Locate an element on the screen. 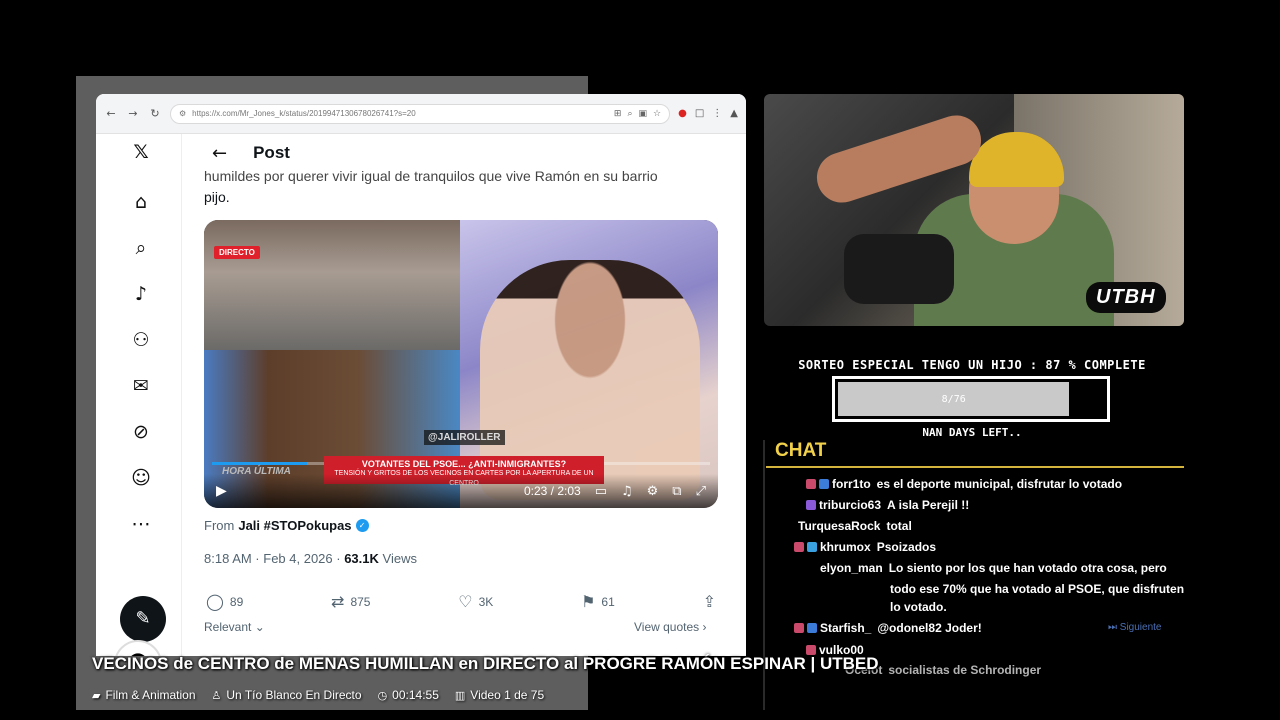 The height and width of the screenshot is (720, 1280). grok-icon: ⊘ is located at coordinates (141, 432).